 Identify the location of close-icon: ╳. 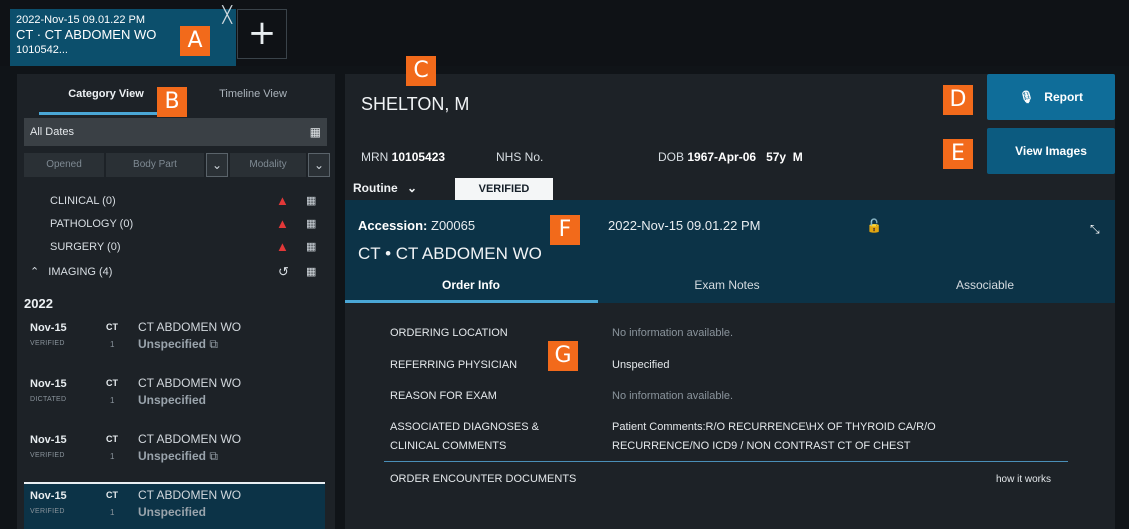
(227, 16).